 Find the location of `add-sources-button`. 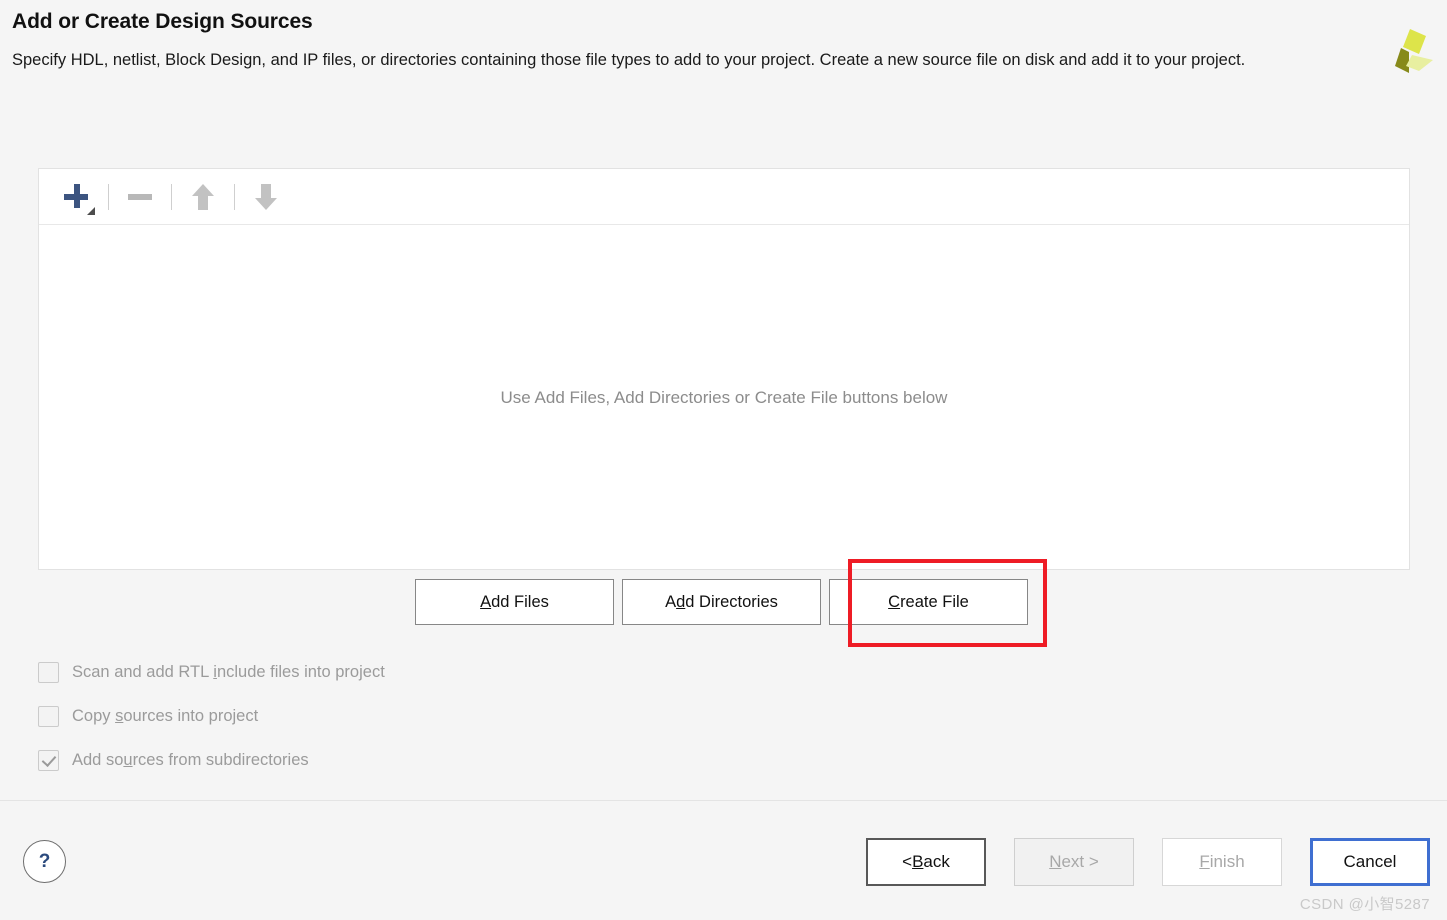

add-sources-button is located at coordinates (77, 197).